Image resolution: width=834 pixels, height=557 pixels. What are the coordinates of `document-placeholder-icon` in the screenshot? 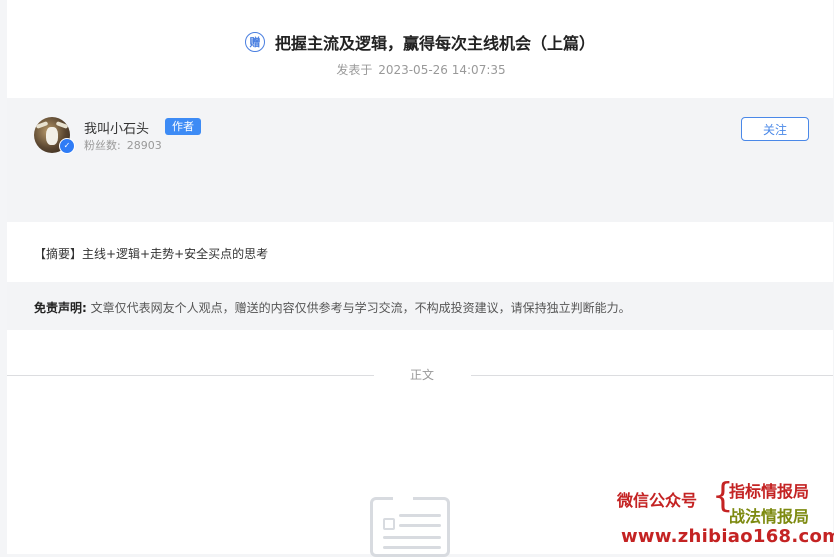 It's located at (410, 527).